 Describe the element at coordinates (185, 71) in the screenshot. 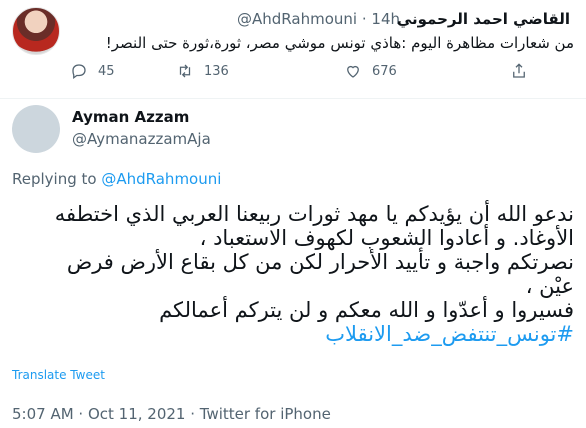

I see `retweet-icon` at that location.